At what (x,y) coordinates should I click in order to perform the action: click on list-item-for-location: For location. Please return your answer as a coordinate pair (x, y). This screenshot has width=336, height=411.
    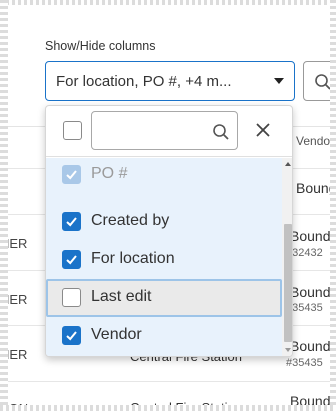
    Looking at the image, I should click on (164, 260).